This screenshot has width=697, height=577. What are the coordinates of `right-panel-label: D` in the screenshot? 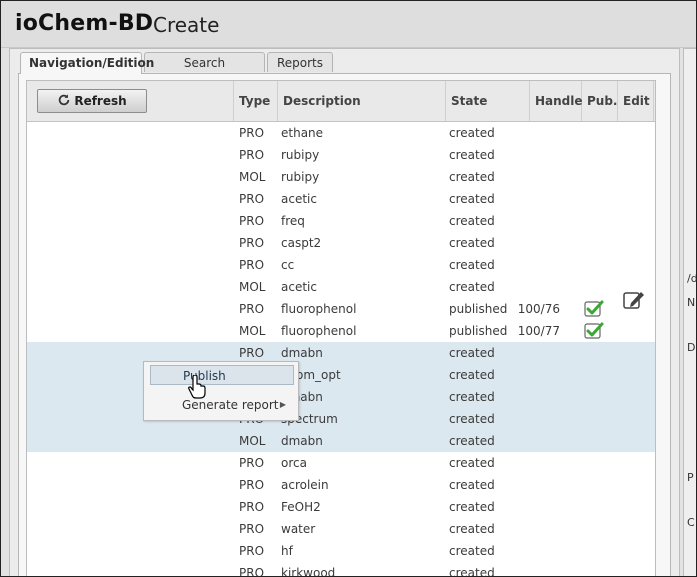 It's located at (691, 347).